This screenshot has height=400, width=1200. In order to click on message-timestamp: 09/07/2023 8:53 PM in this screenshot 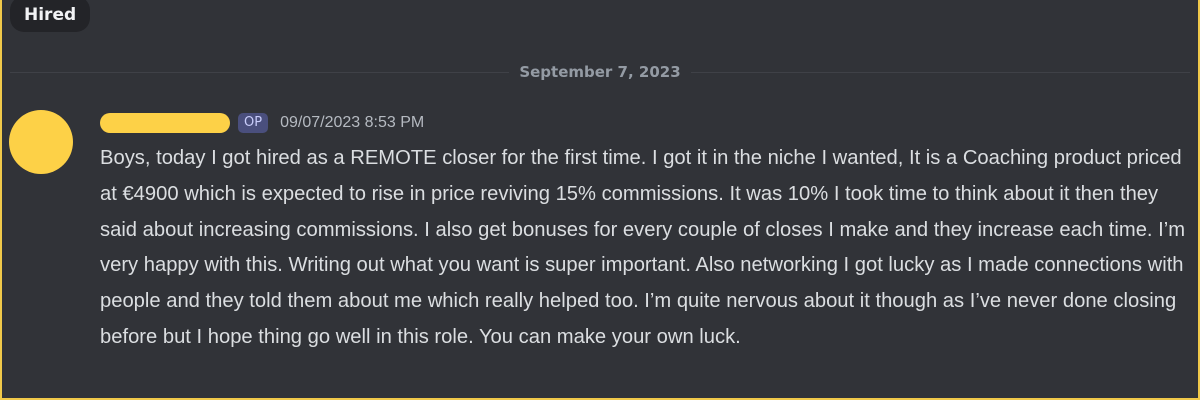, I will do `click(352, 123)`.